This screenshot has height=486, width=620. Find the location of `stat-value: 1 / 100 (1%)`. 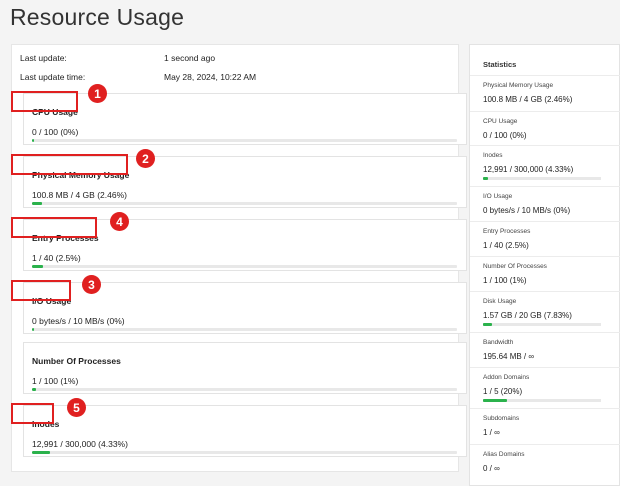

stat-value: 1 / 100 (1%) is located at coordinates (505, 280).